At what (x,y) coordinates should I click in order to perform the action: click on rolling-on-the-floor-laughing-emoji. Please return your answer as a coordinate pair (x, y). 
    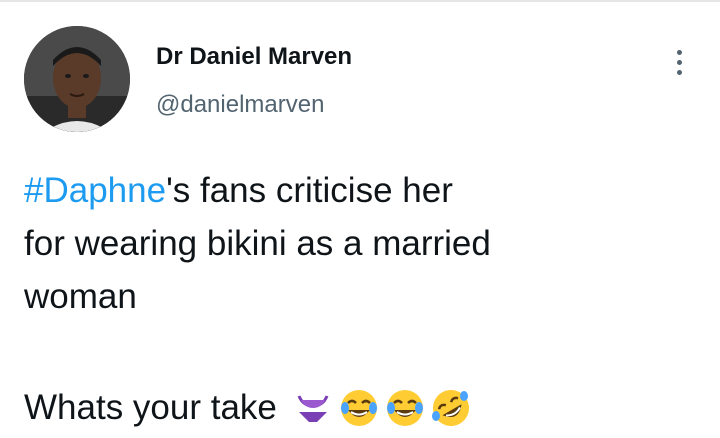
    Looking at the image, I should click on (451, 408).